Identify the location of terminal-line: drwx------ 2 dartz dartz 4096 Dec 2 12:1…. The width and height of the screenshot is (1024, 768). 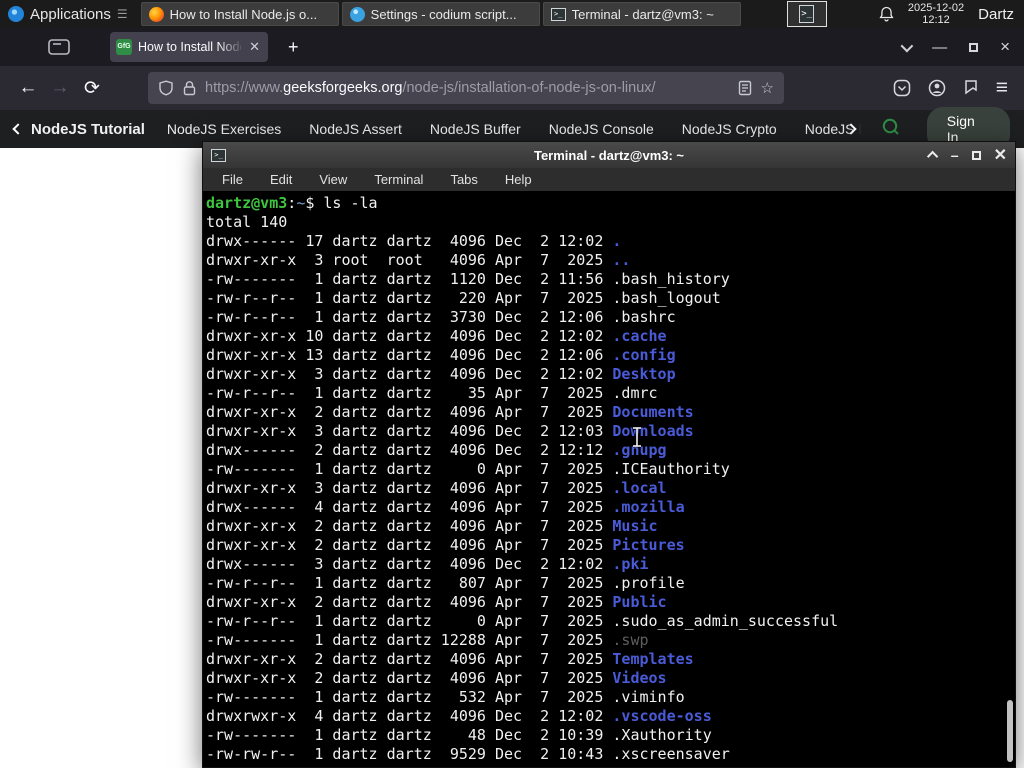
(610, 450).